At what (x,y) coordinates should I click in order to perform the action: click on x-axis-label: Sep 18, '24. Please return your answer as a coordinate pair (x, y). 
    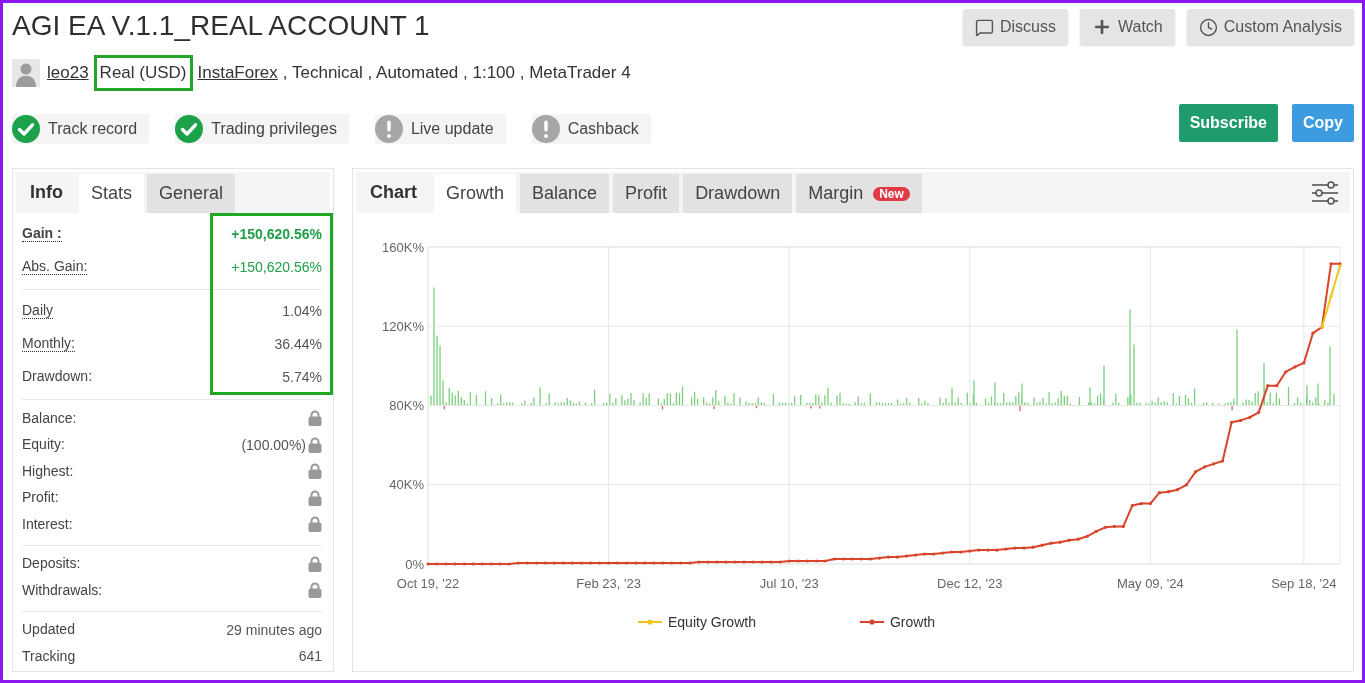
    Looking at the image, I should click on (1304, 583).